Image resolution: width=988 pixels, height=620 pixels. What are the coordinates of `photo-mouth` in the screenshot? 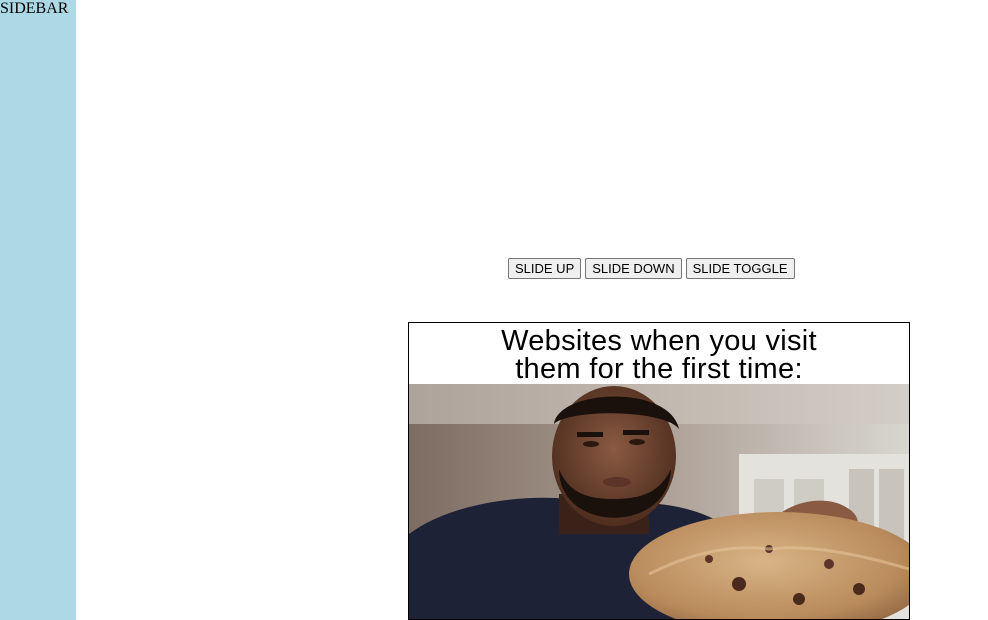 It's located at (617, 482).